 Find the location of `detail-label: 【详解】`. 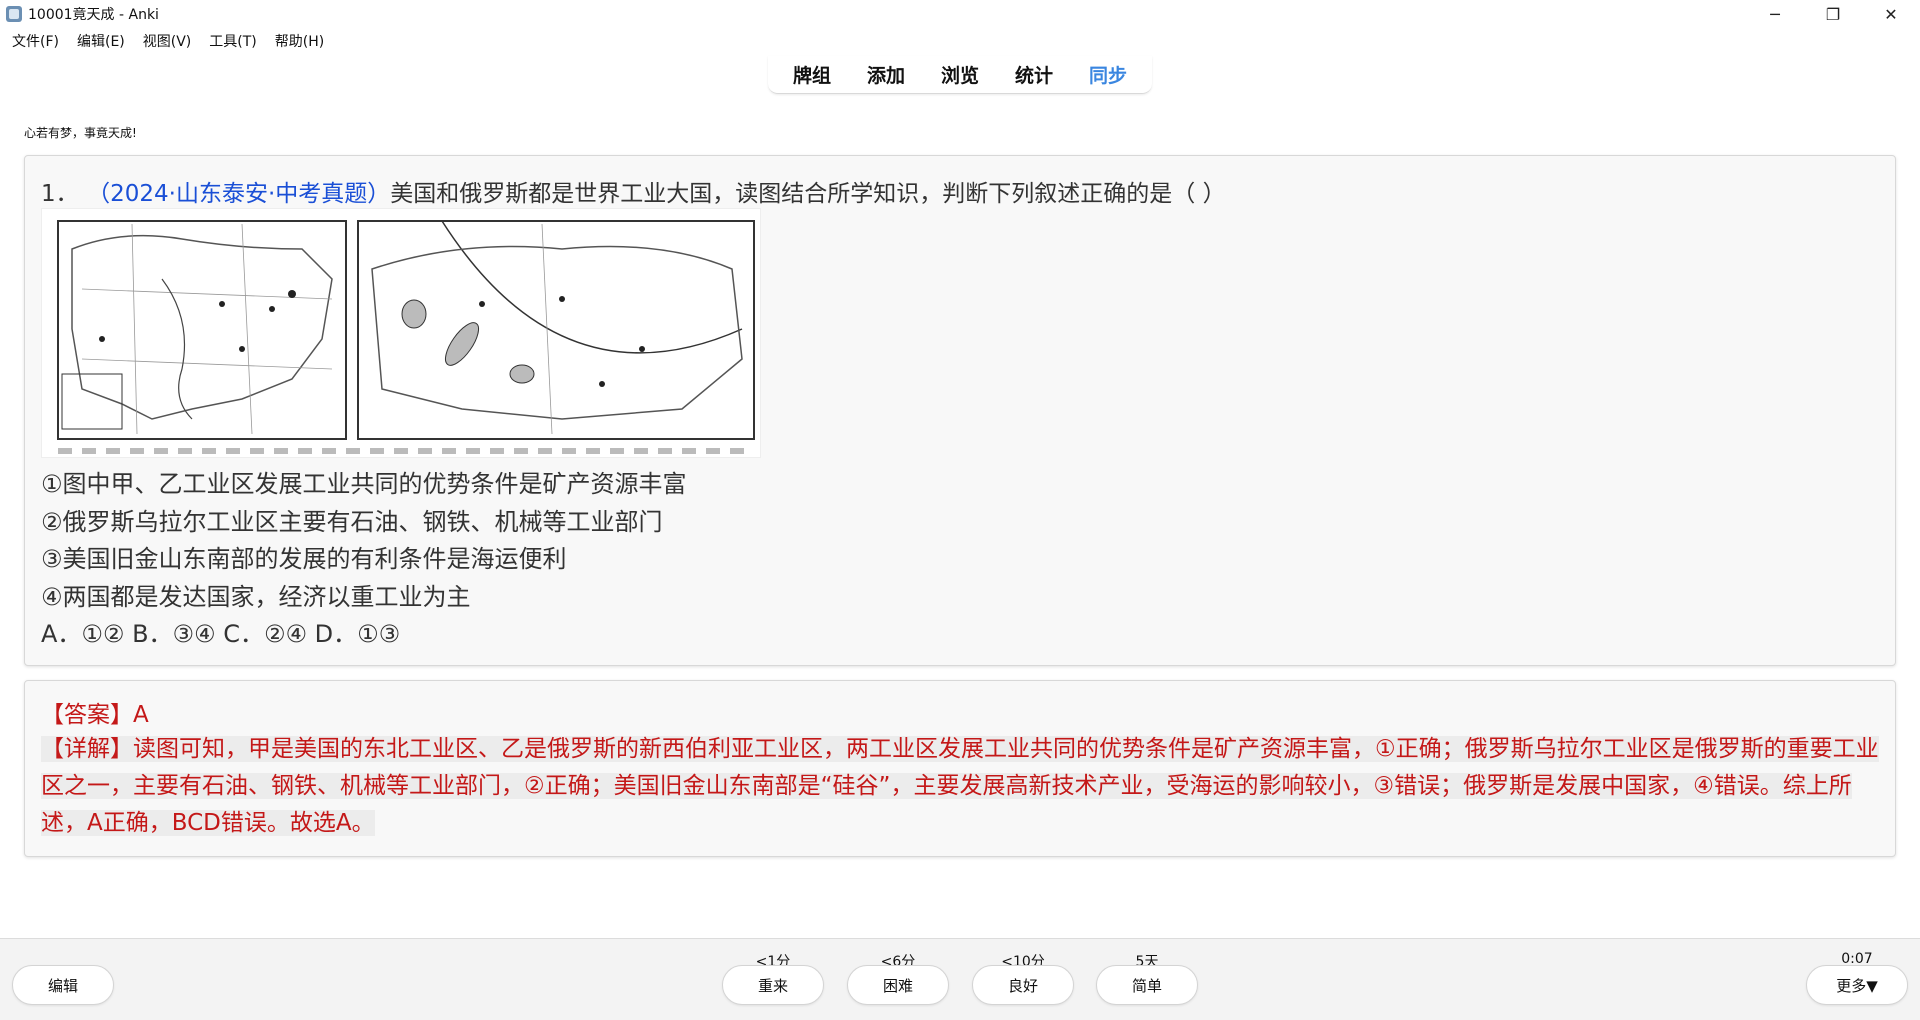

detail-label: 【详解】 is located at coordinates (87, 749).